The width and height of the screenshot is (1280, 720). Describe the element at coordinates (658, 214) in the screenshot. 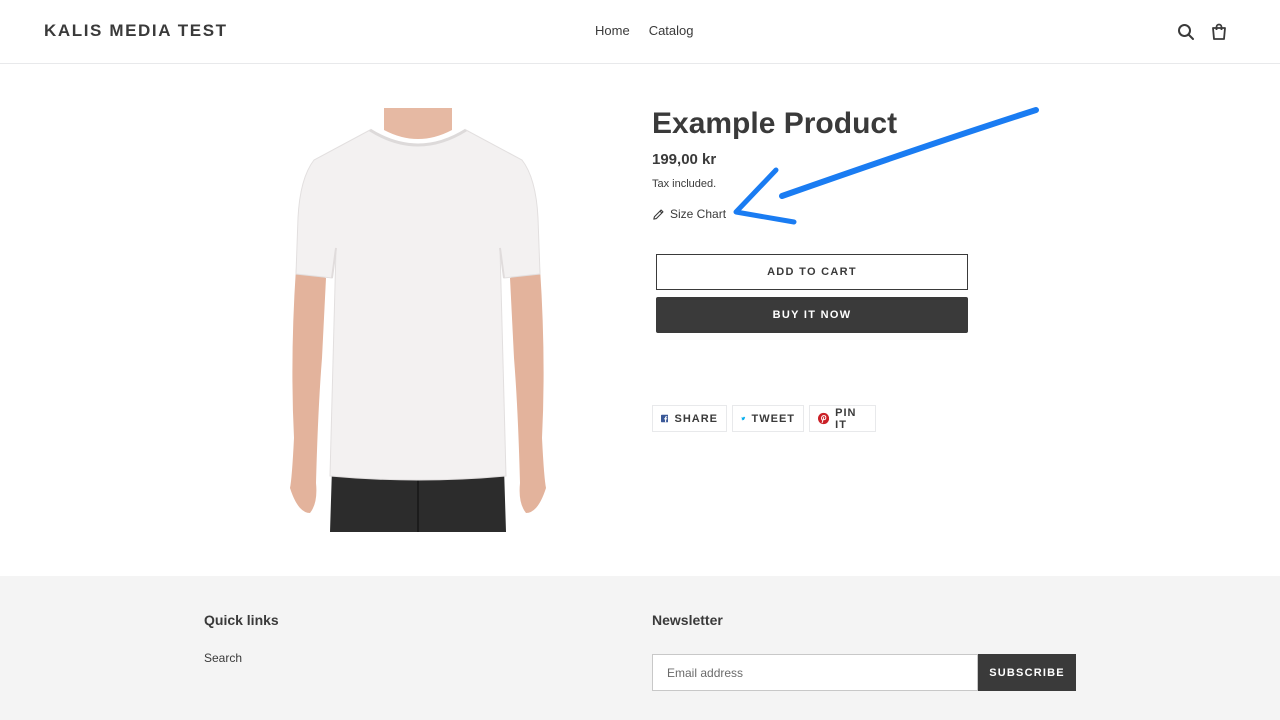

I see `pencil-icon` at that location.